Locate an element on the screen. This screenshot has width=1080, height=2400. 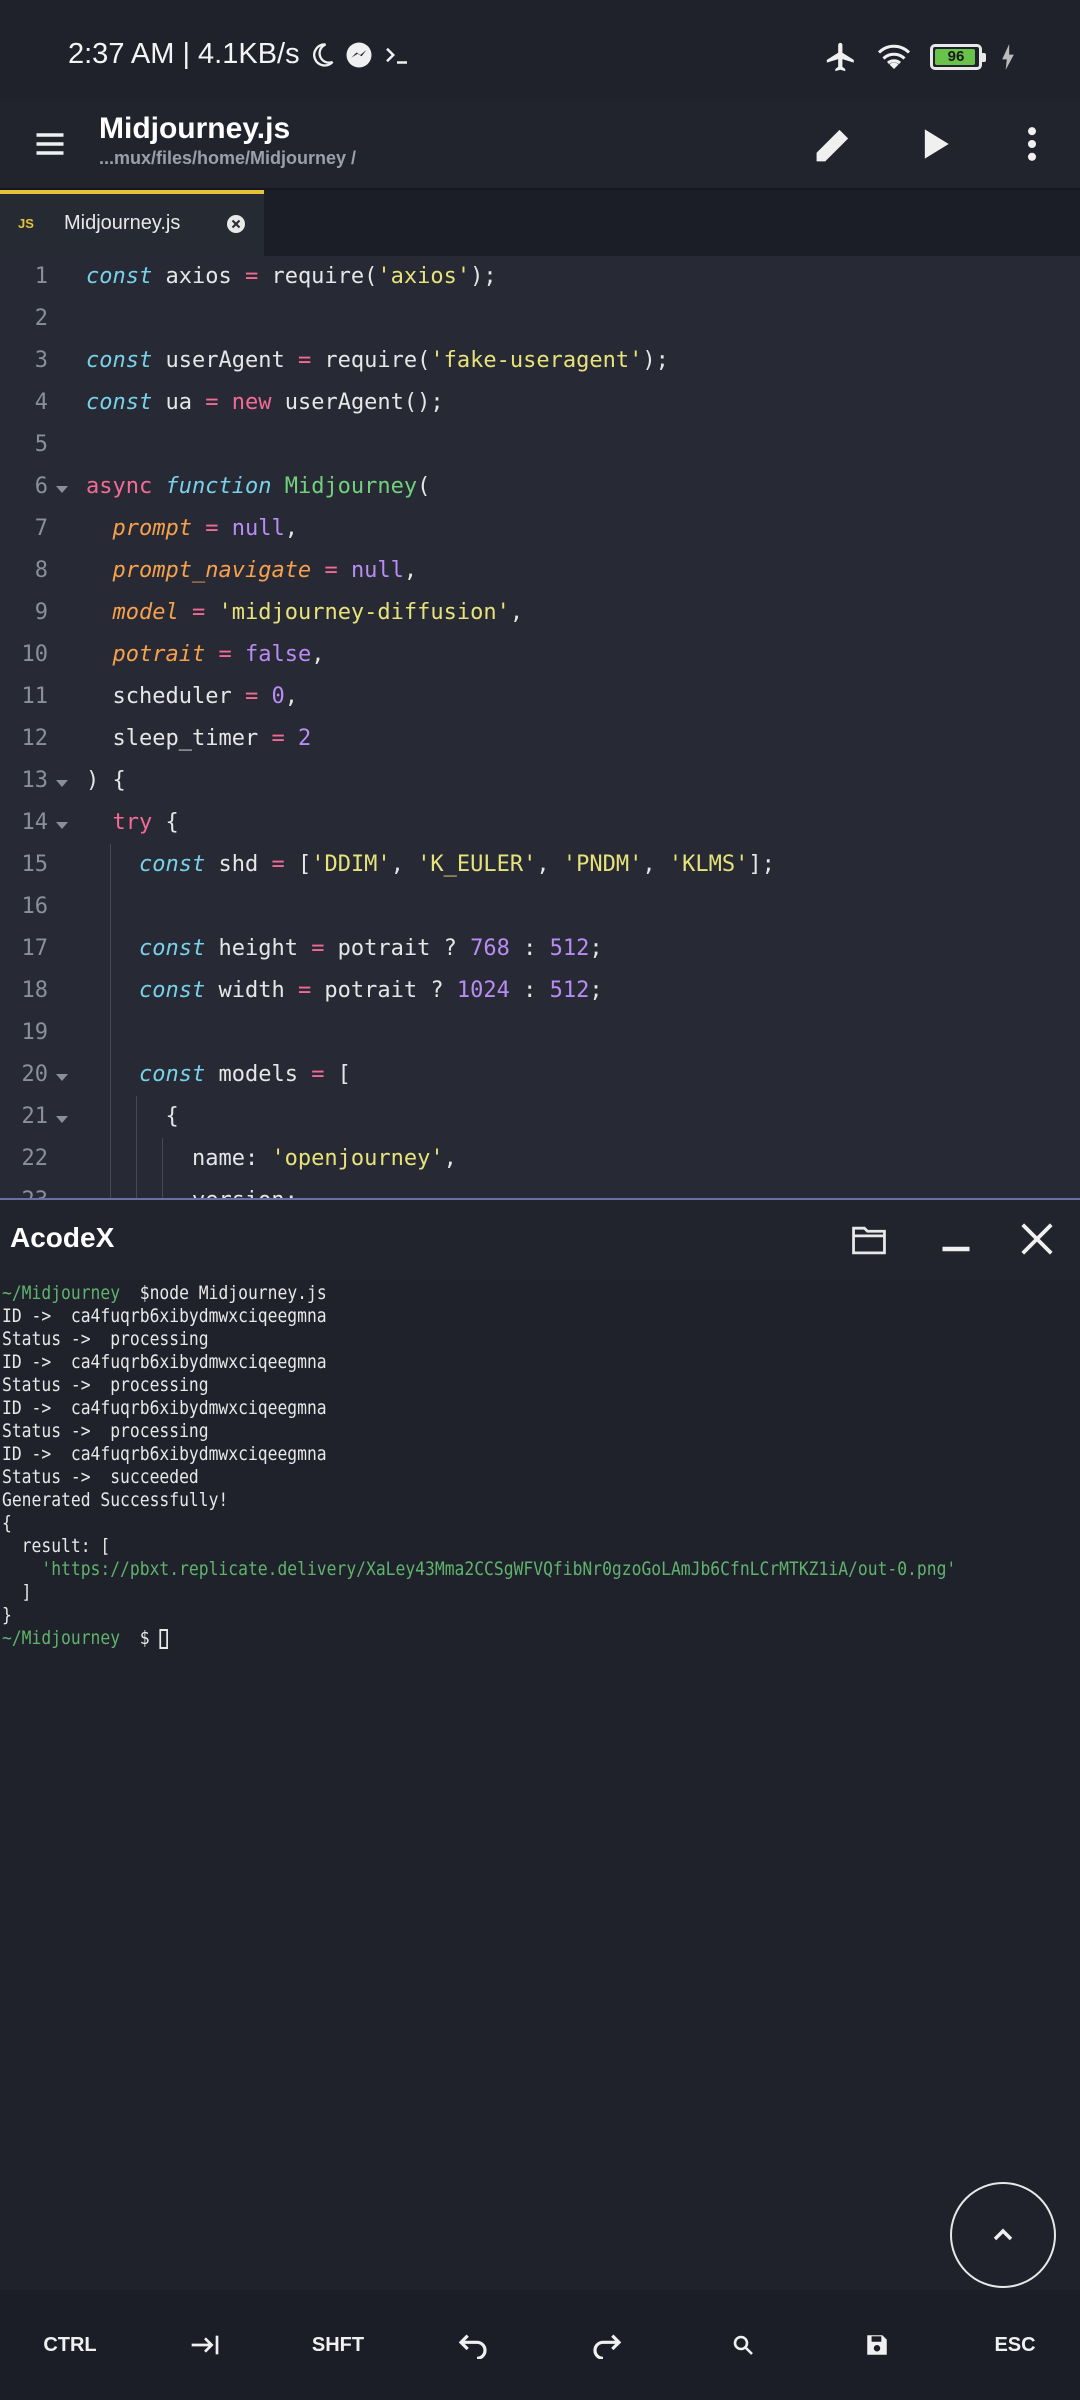
status-bar: 2:37 AM | 4.1KB/s 96 is located at coordinates (540, 50).